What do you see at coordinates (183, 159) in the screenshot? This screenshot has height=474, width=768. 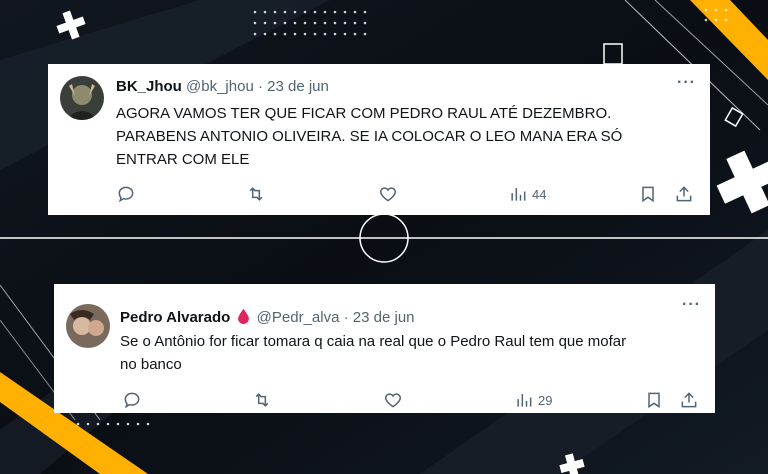 I see `tweet-text-line: ENTRAR COM ELE` at bounding box center [183, 159].